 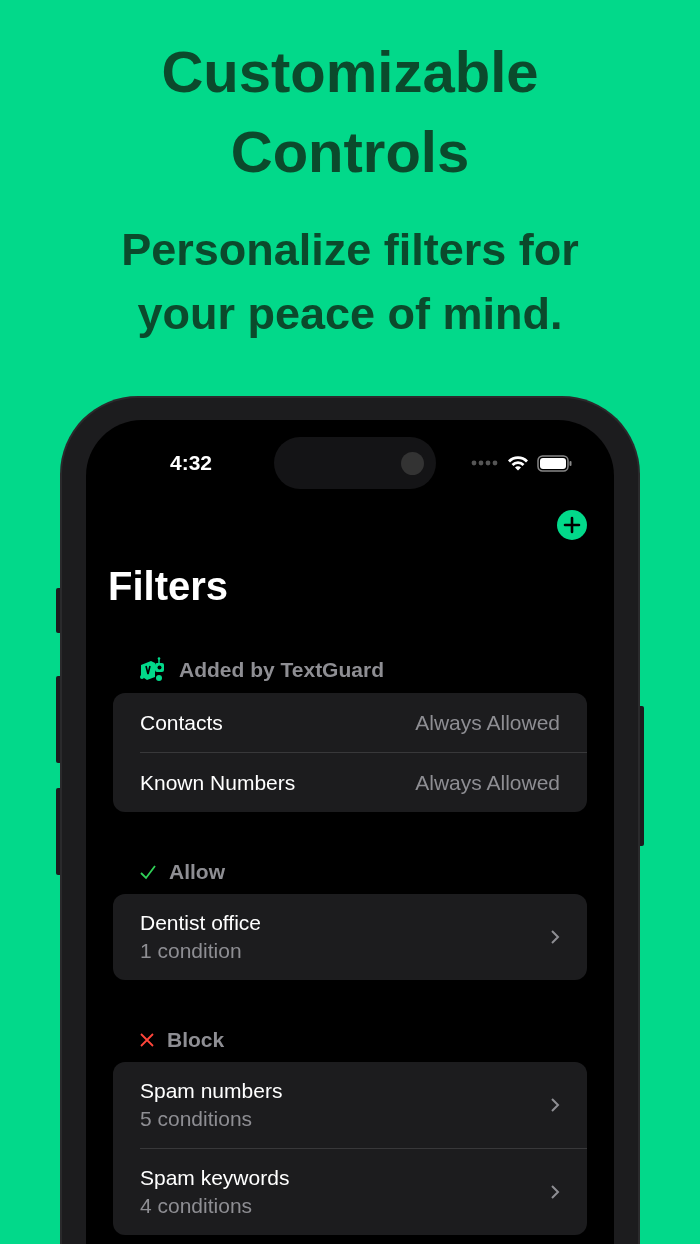 I want to click on add-icon, so click(x=572, y=525).